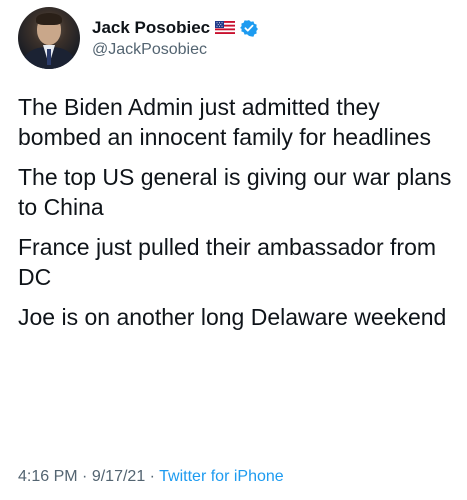  What do you see at coordinates (225, 27) in the screenshot?
I see `us-flag-icon` at bounding box center [225, 27].